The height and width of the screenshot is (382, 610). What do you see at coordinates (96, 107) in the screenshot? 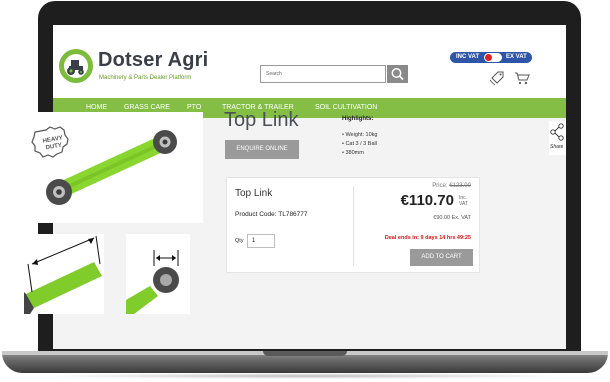
I see `nav-item-home: HOME` at bounding box center [96, 107].